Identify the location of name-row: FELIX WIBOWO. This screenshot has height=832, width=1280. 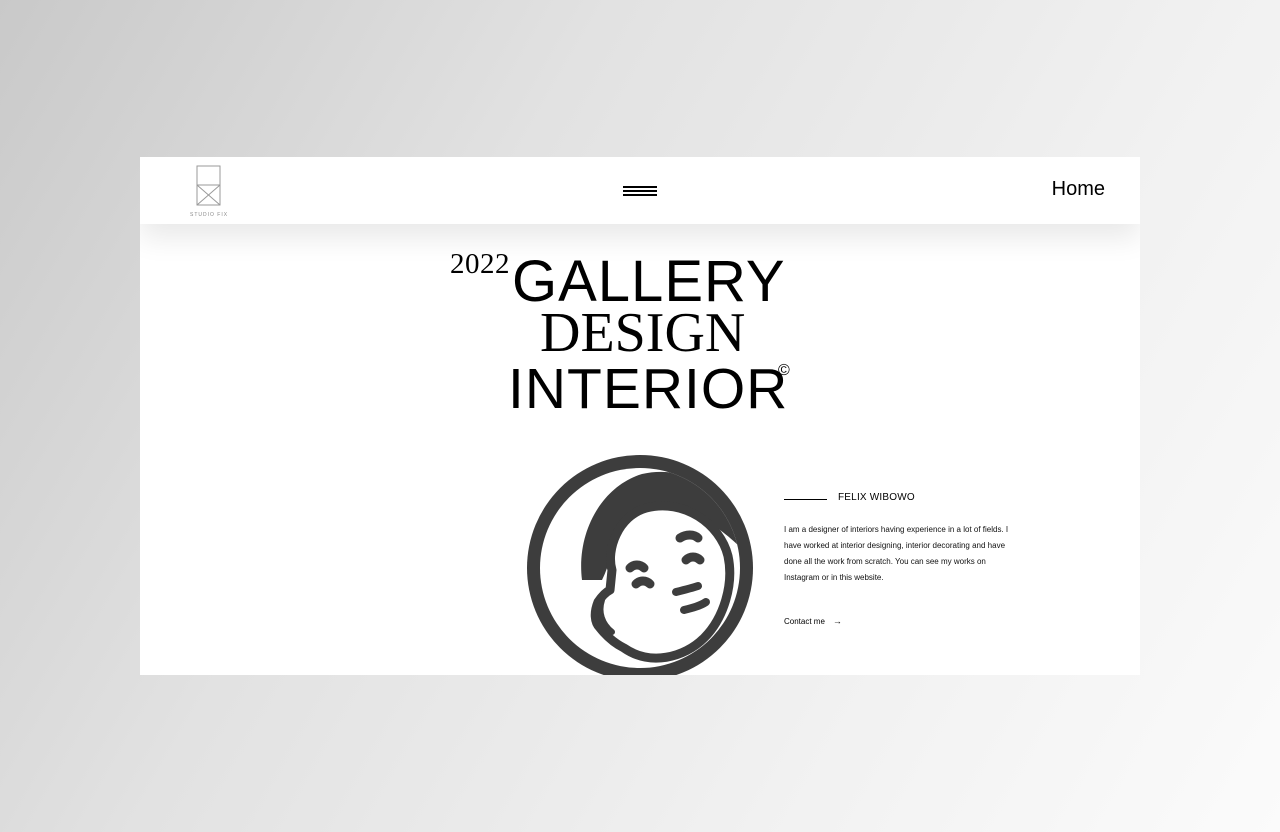
(899, 500).